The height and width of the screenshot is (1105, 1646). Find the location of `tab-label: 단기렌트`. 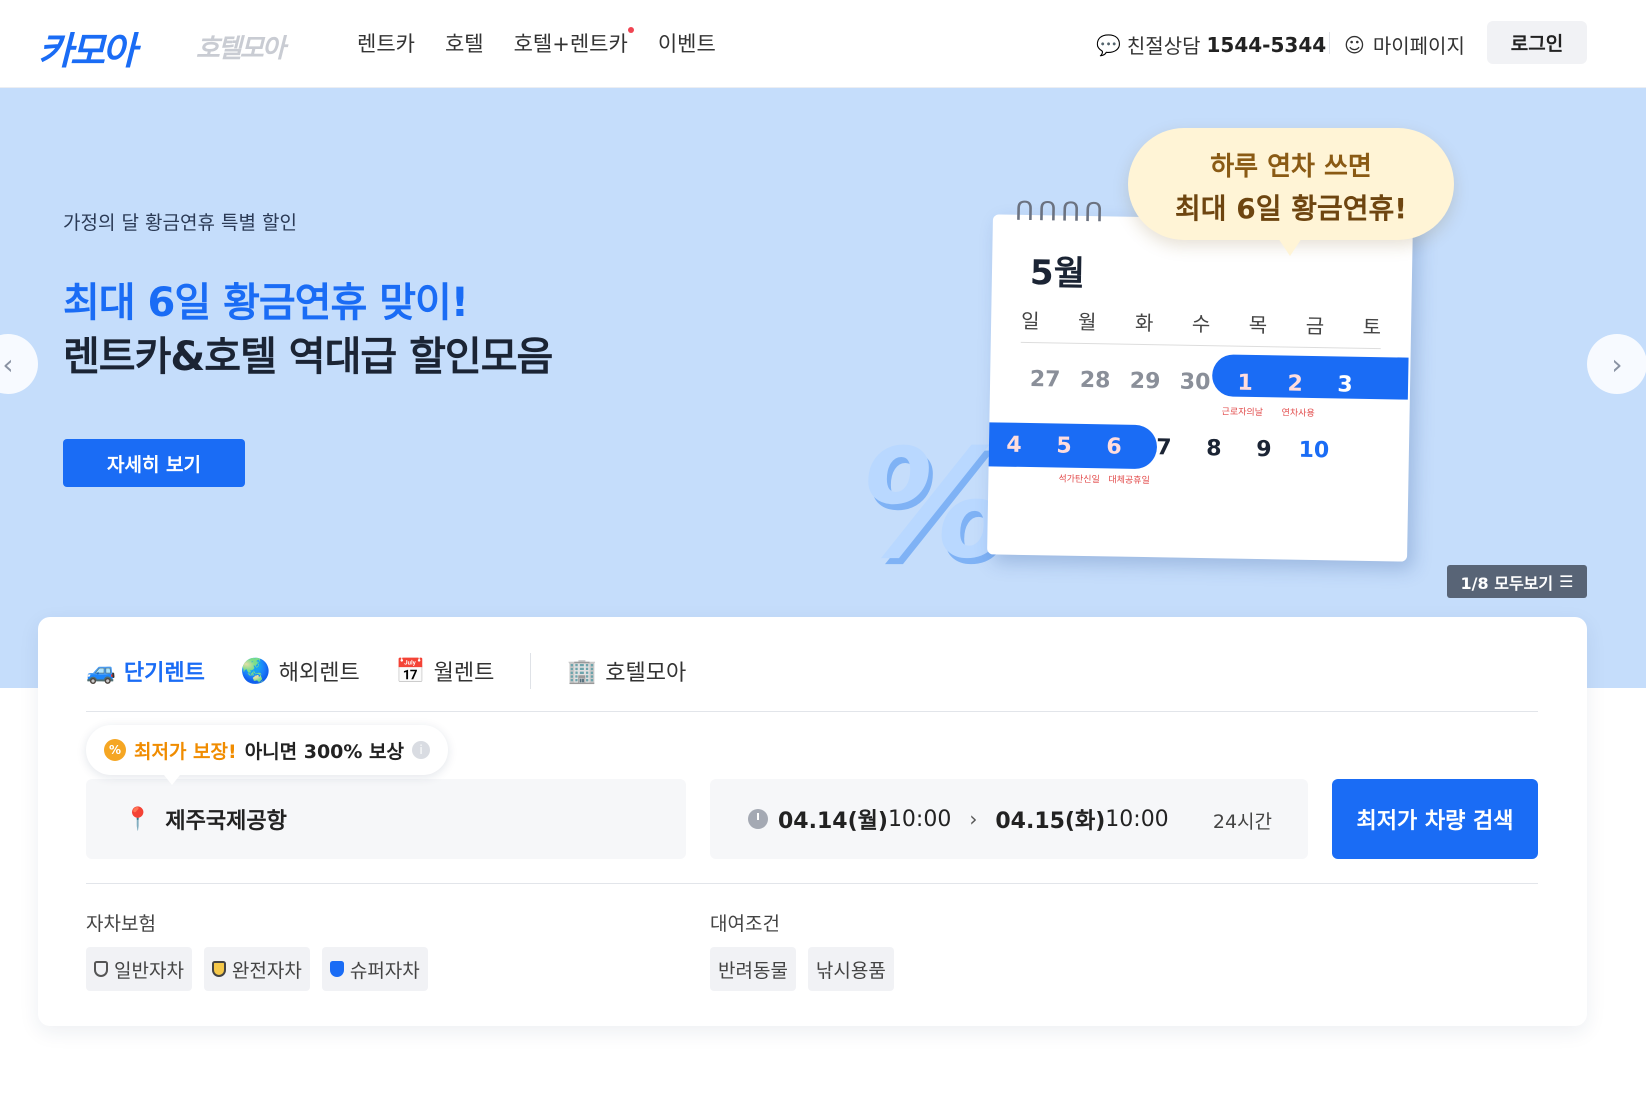

tab-label: 단기렌트 is located at coordinates (164, 673).